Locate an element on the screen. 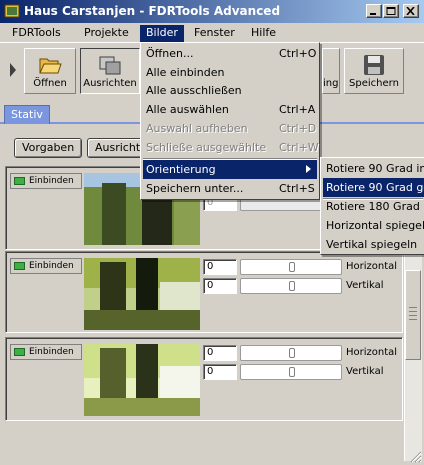  toolbar-expand-arrow-icon is located at coordinates (13, 70).